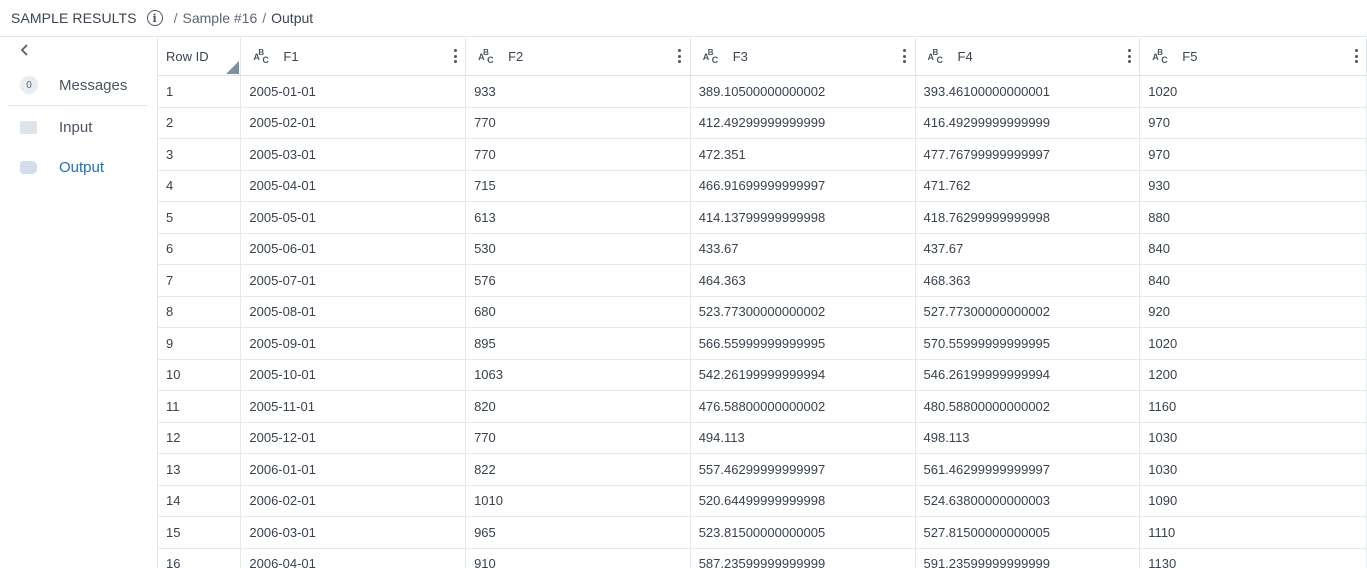 The width and height of the screenshot is (1367, 568). Describe the element at coordinates (1028, 343) in the screenshot. I see `table-cell: 570.55999999999995` at that location.